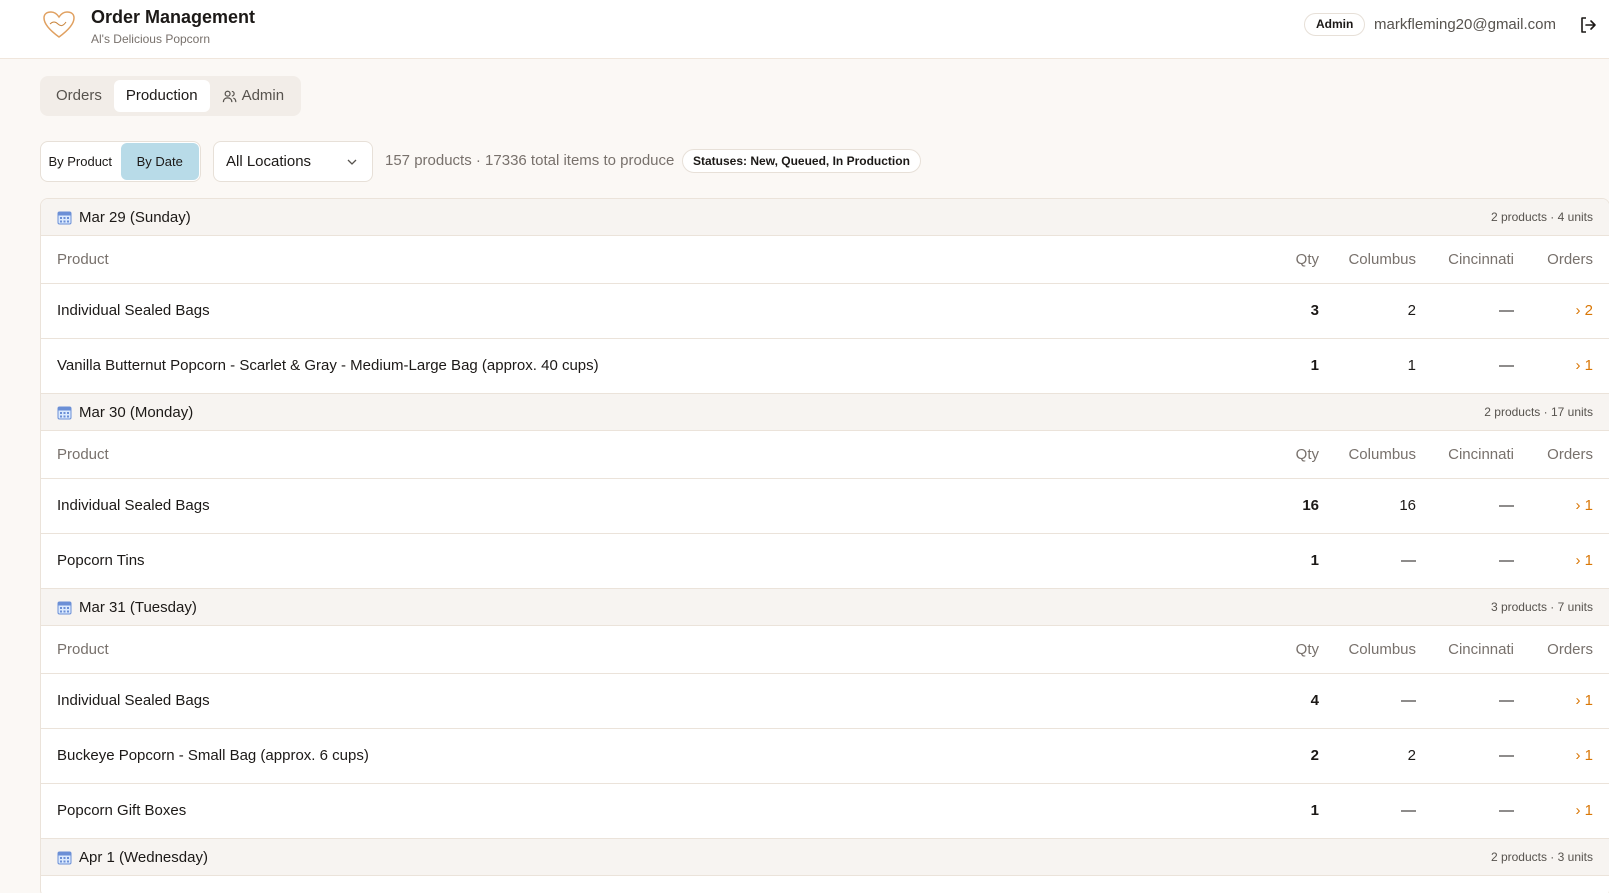  Describe the element at coordinates (825, 561) in the screenshot. I see `table-row: Popcorn Tins 1 — — › 1` at that location.